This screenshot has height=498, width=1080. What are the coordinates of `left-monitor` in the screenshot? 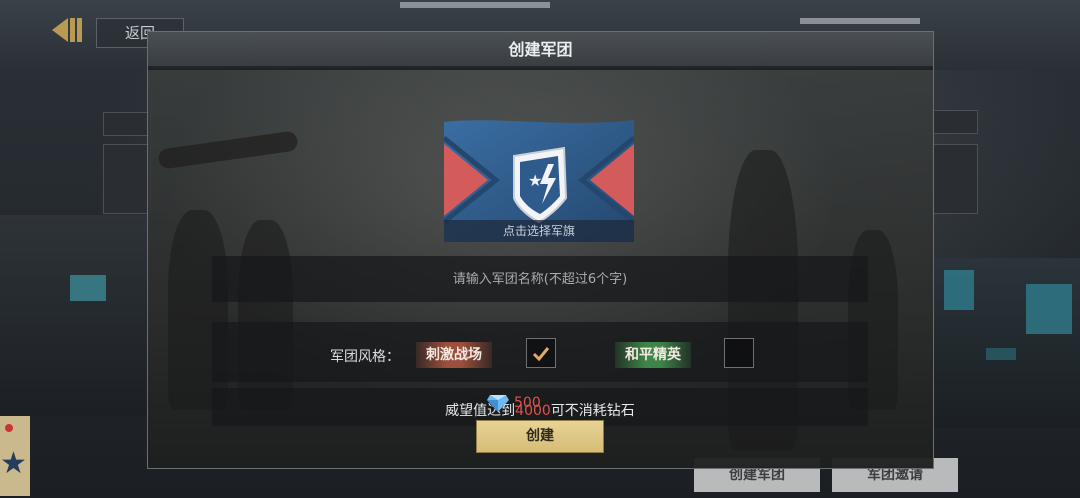 It's located at (88, 288).